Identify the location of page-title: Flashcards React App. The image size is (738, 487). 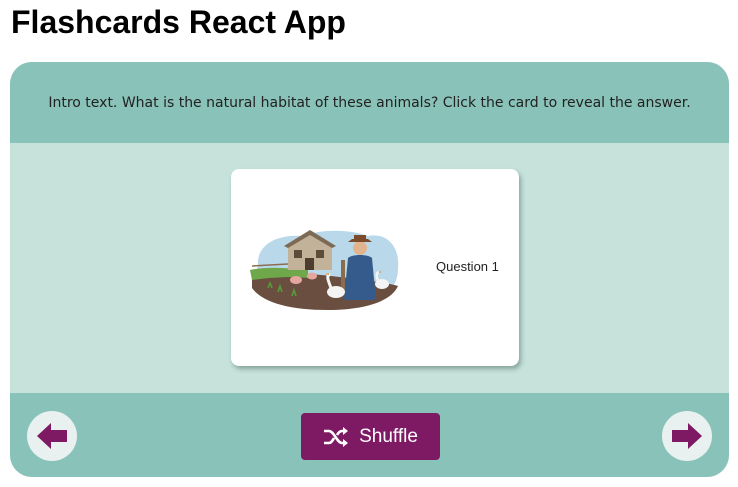
(178, 22).